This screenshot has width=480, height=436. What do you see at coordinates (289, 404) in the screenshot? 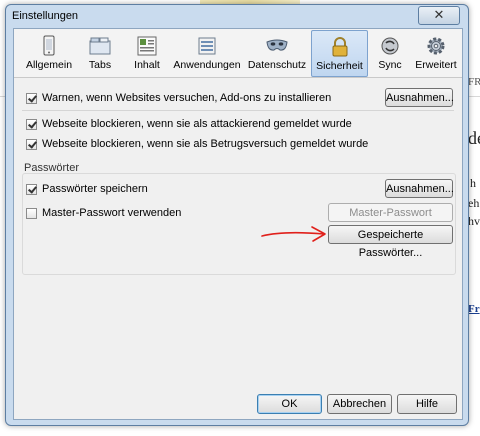
I see `ok-button: OK` at bounding box center [289, 404].